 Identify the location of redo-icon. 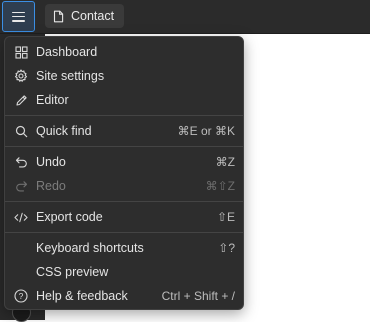
(21, 186).